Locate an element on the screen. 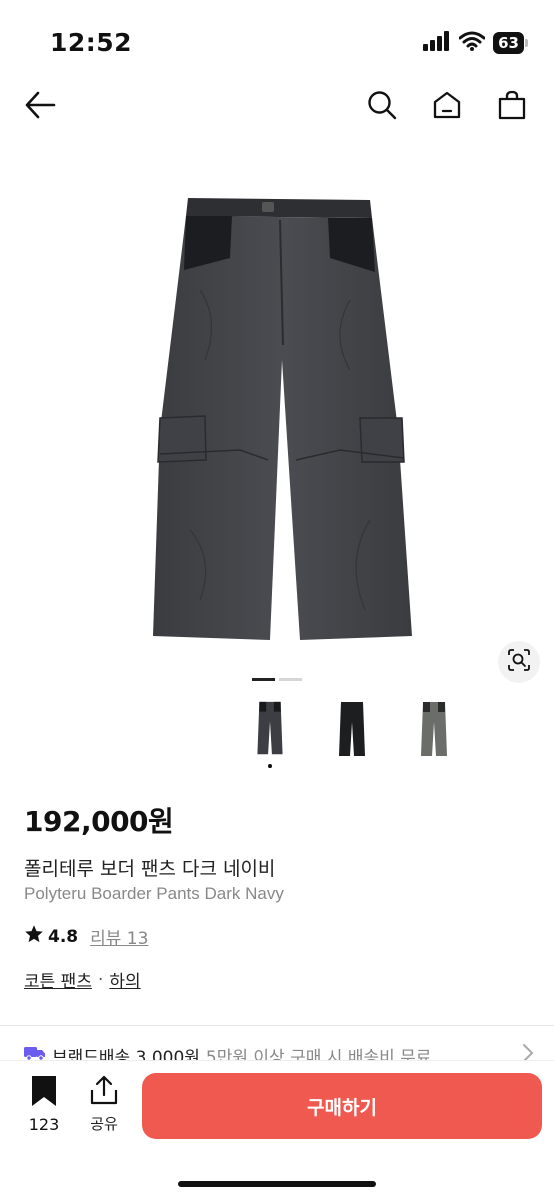  search-icon is located at coordinates (382, 107).